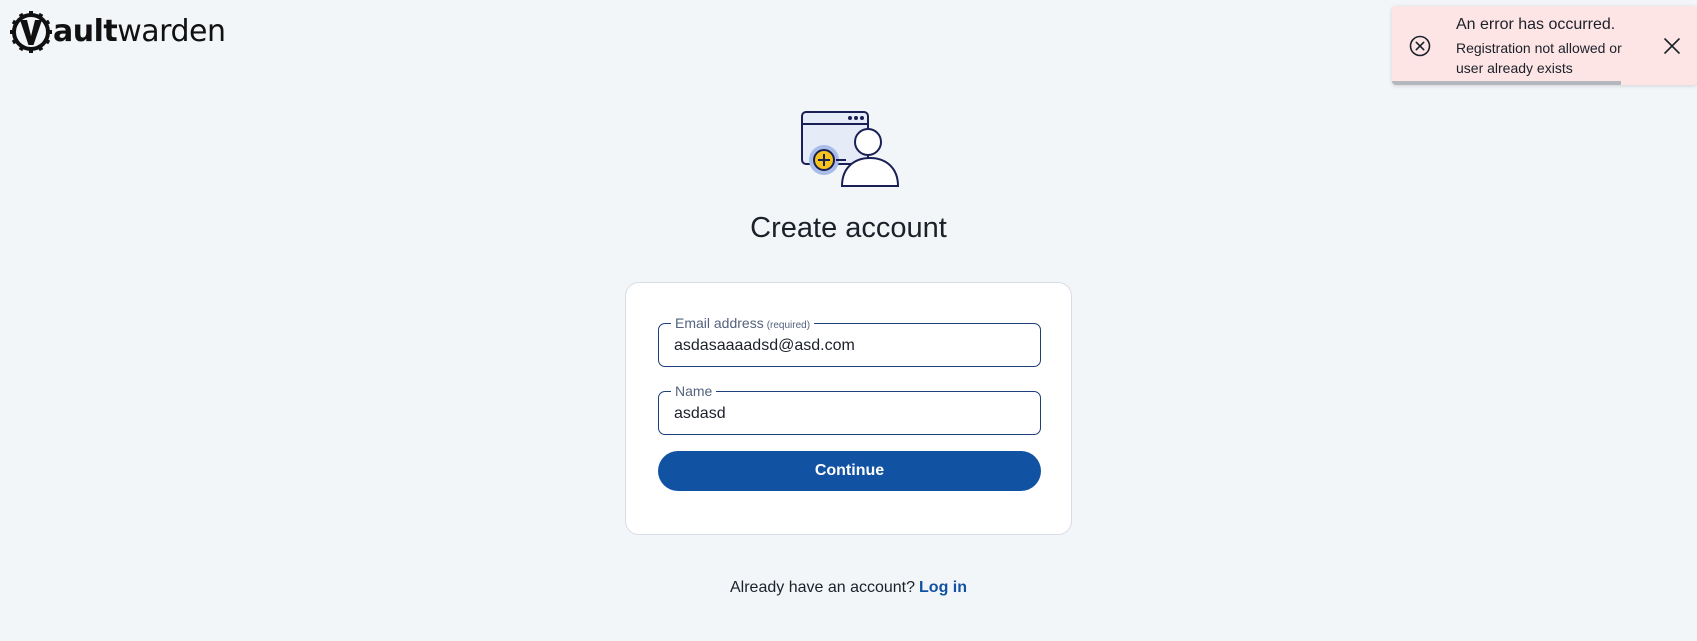 The width and height of the screenshot is (1697, 641). I want to click on logo-wordmark-light: warden, so click(171, 31).